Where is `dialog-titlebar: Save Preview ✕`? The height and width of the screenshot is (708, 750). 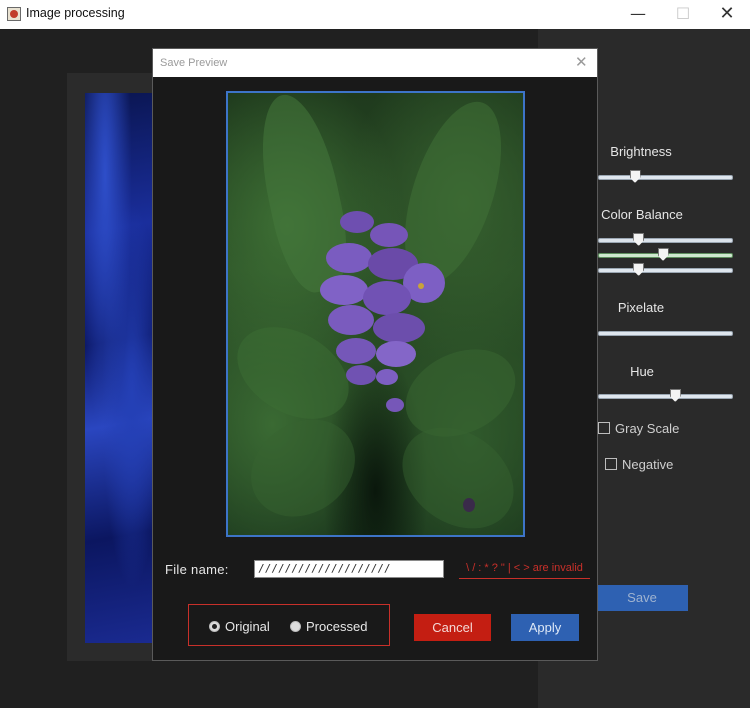 dialog-titlebar: Save Preview ✕ is located at coordinates (375, 63).